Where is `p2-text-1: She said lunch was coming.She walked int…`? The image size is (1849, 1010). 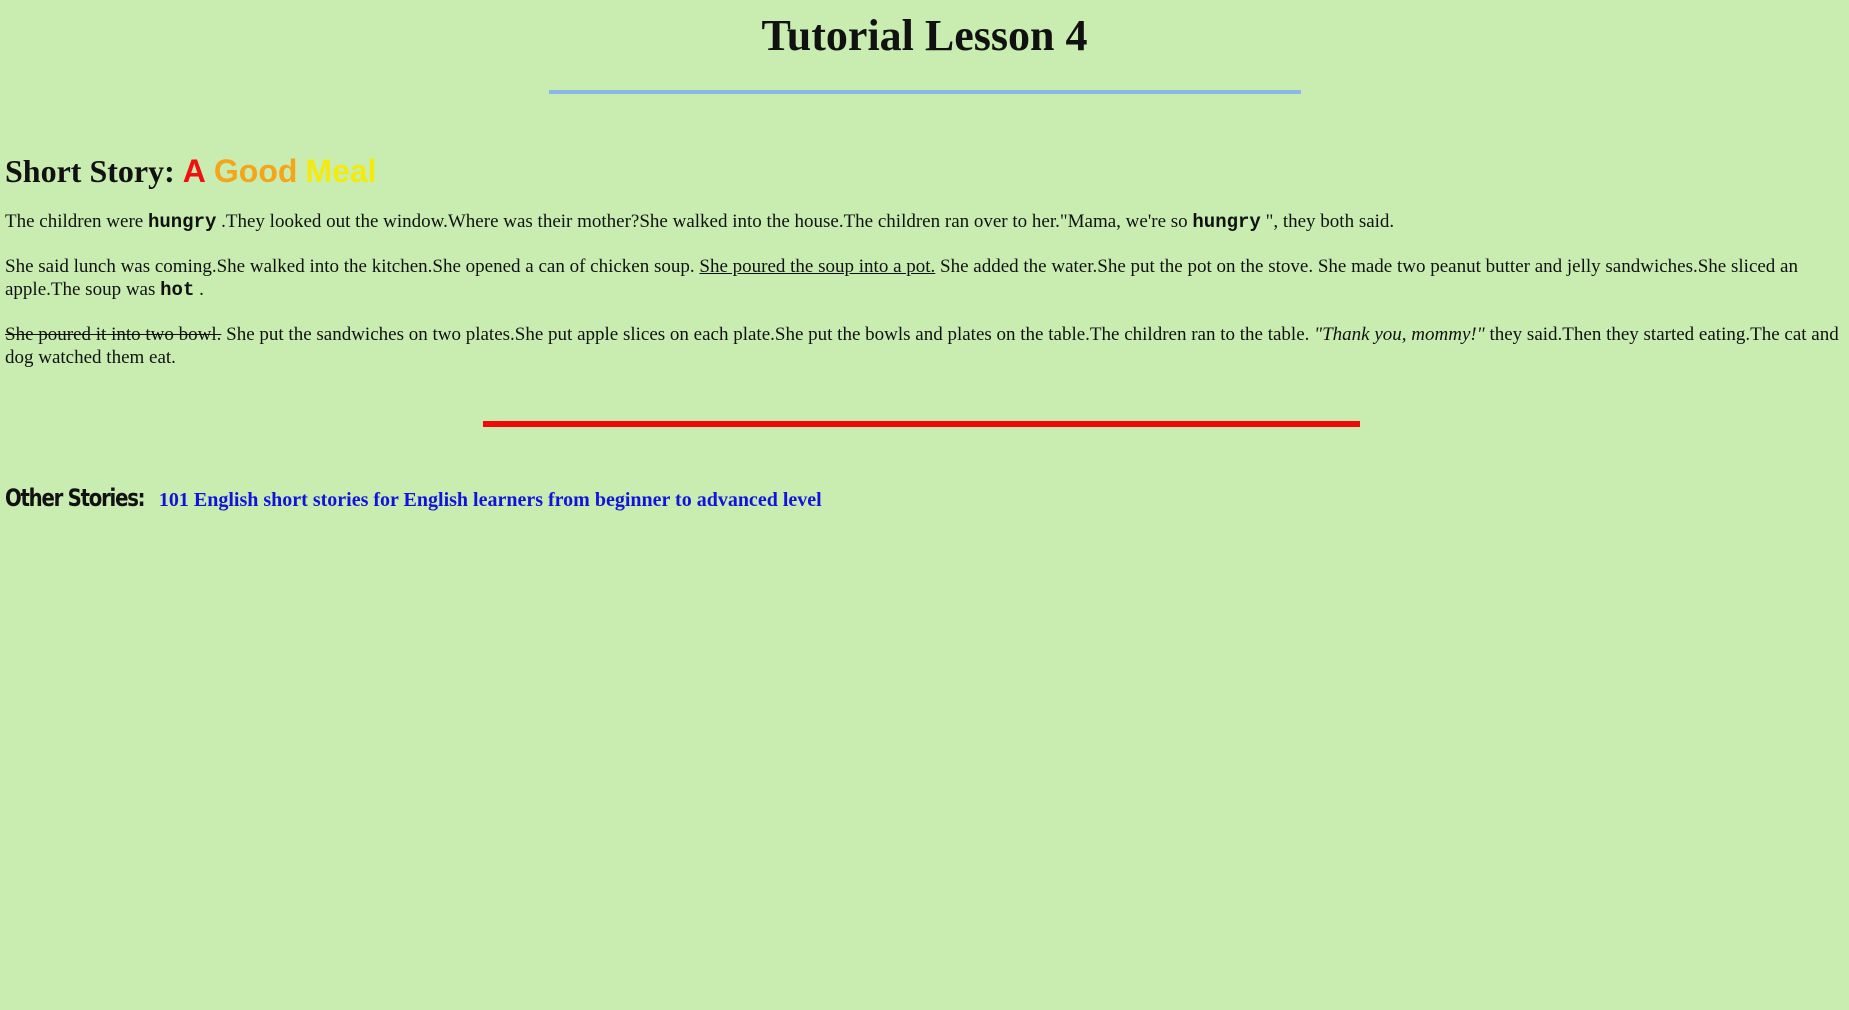 p2-text-1: She said lunch was coming.She walked int… is located at coordinates (352, 267).